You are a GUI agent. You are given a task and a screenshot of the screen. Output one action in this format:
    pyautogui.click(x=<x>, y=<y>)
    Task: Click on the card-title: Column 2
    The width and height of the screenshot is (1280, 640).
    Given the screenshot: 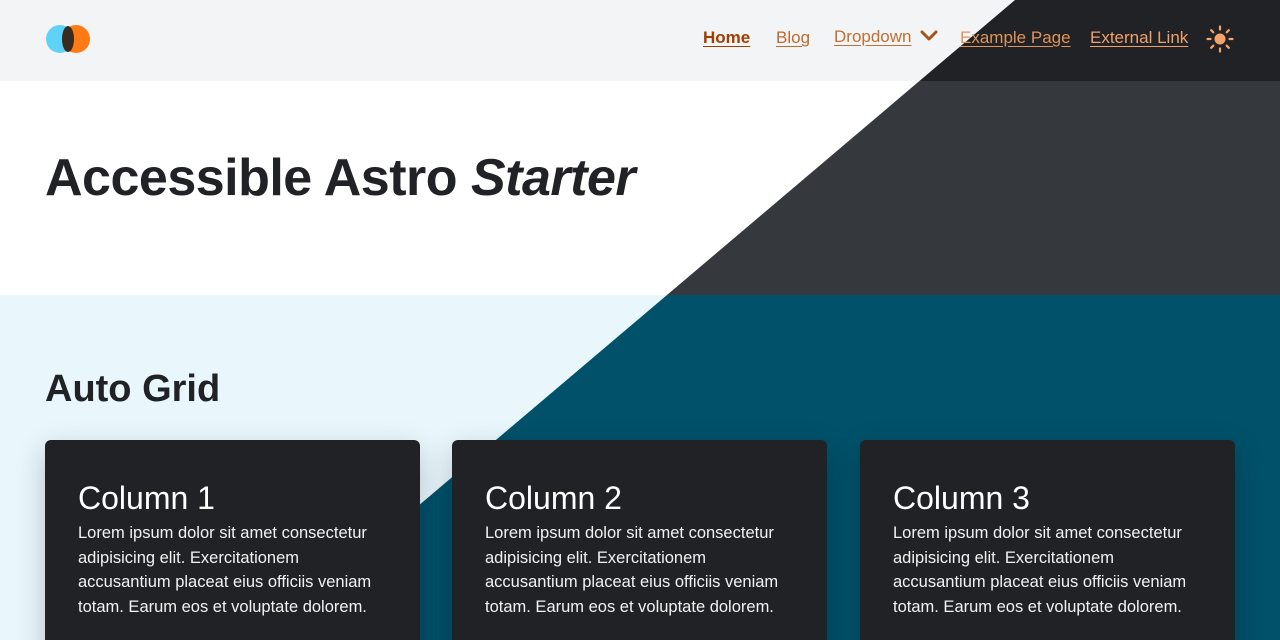 What is the action you would take?
    pyautogui.click(x=553, y=498)
    